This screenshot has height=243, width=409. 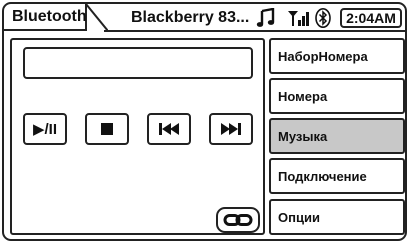 What do you see at coordinates (337, 96) in the screenshot?
I see `menu-item-numbers: Номера` at bounding box center [337, 96].